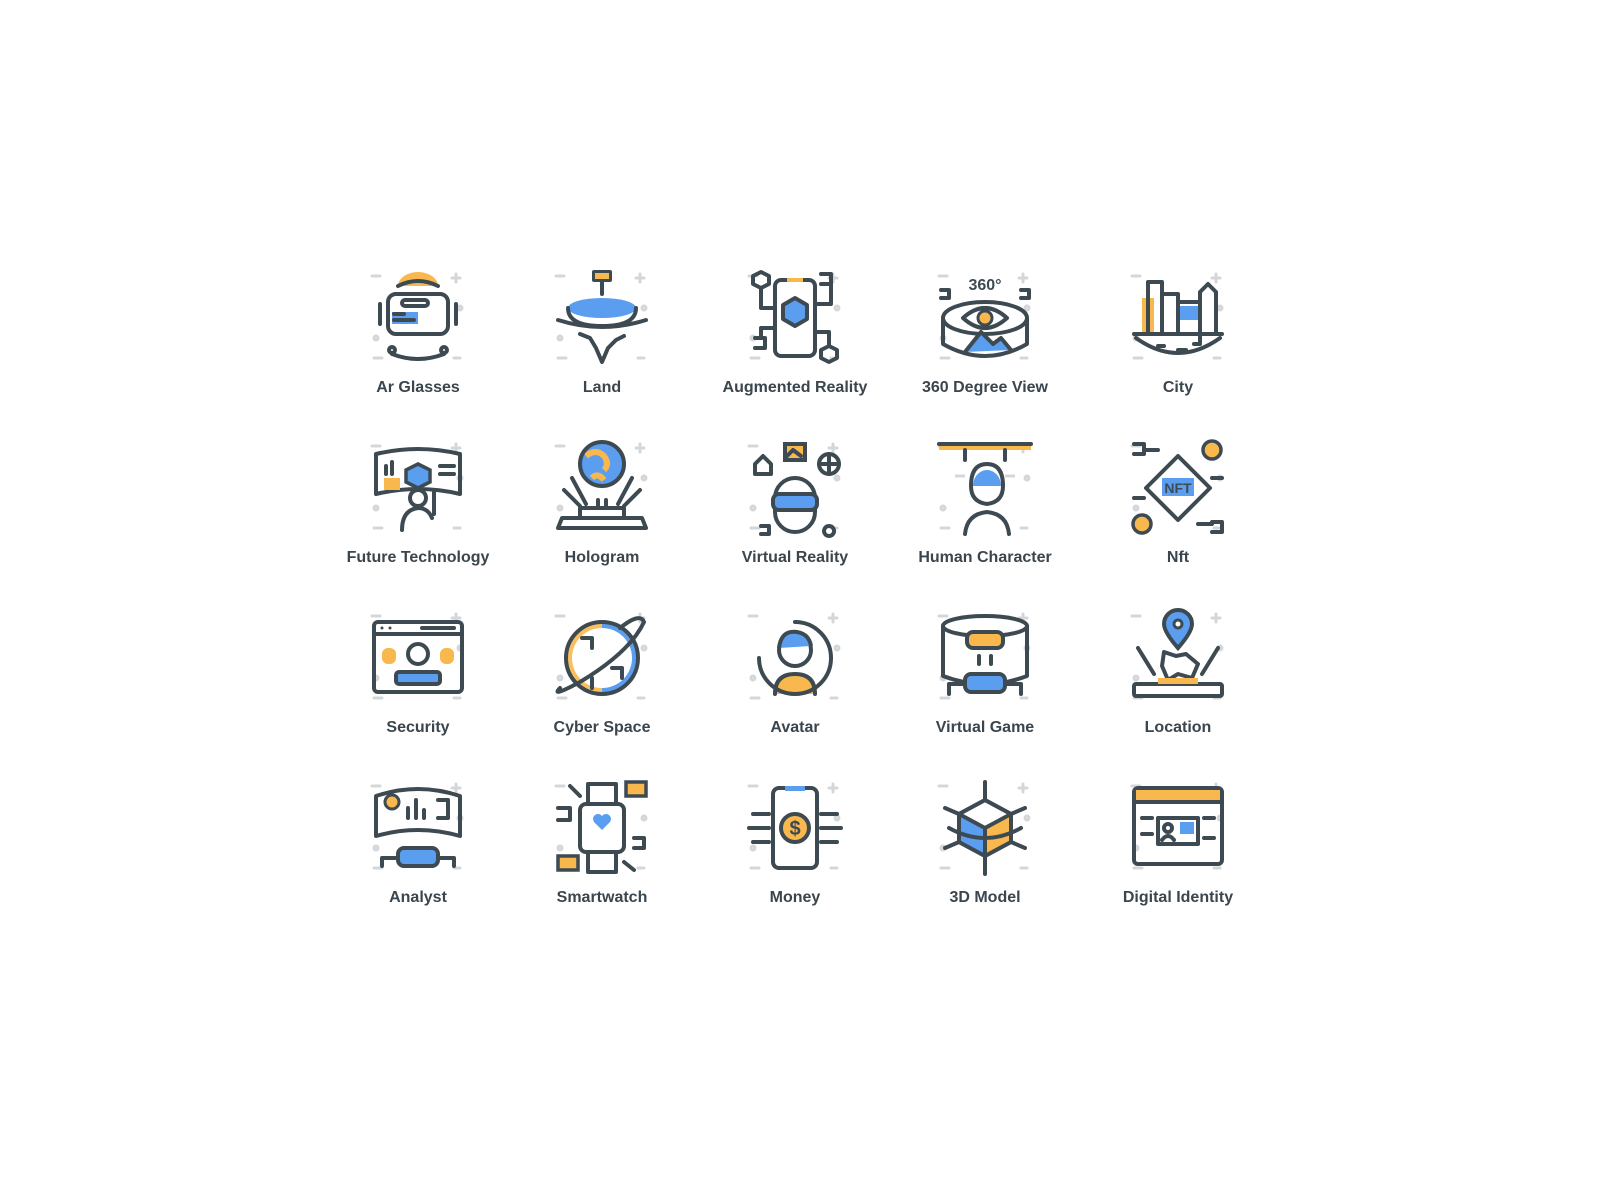  What do you see at coordinates (794, 490) in the screenshot?
I see `virtual-reality-icon` at bounding box center [794, 490].